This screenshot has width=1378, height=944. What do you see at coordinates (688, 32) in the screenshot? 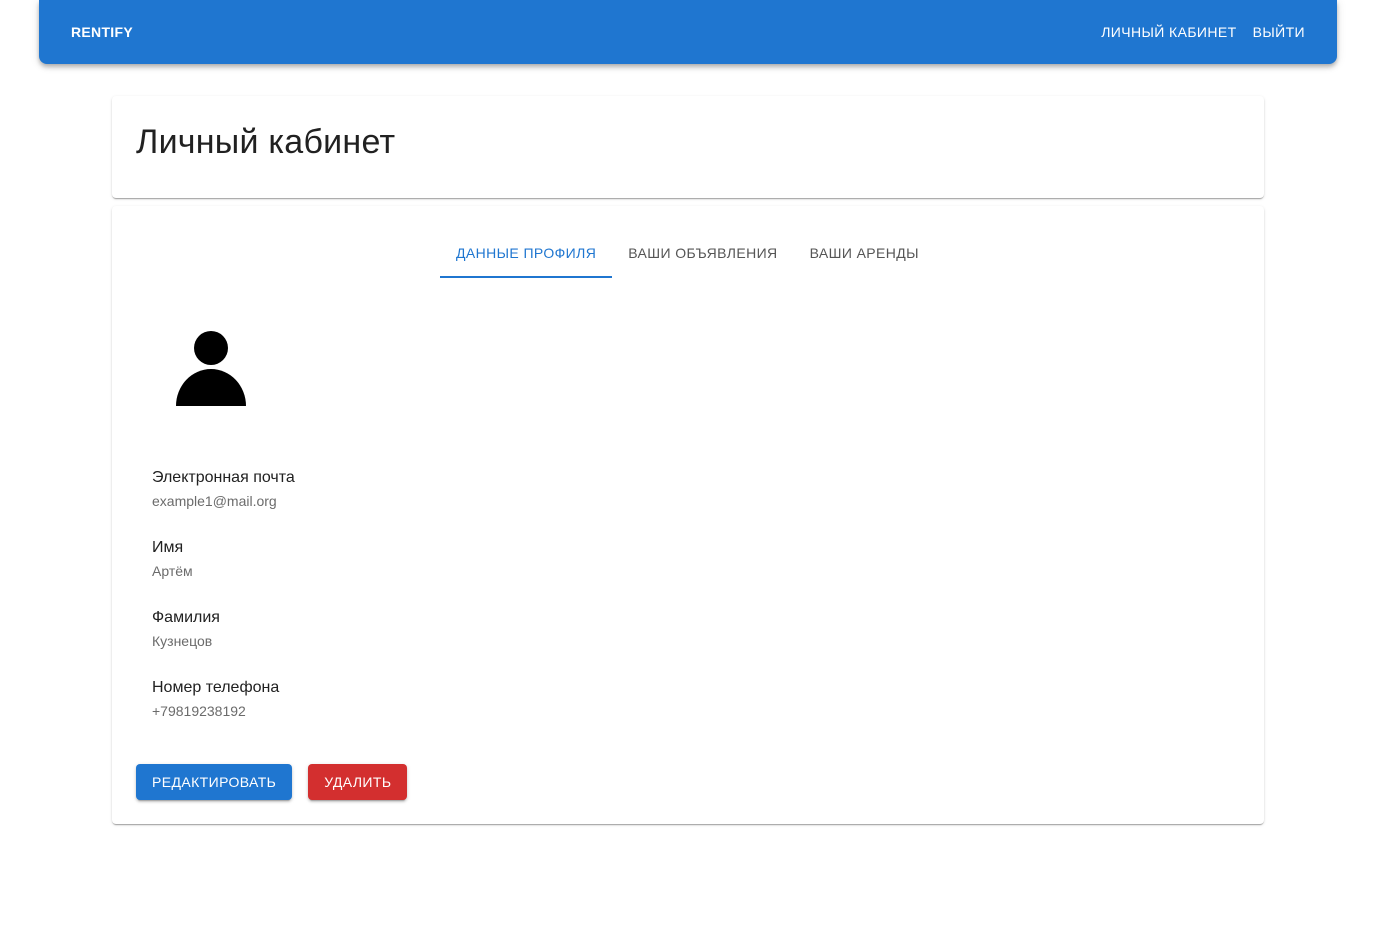
I see `app-bar: RENTIFY ЛИЧНЫЙ КАБИНЕТ ВЫЙТИ` at bounding box center [688, 32].